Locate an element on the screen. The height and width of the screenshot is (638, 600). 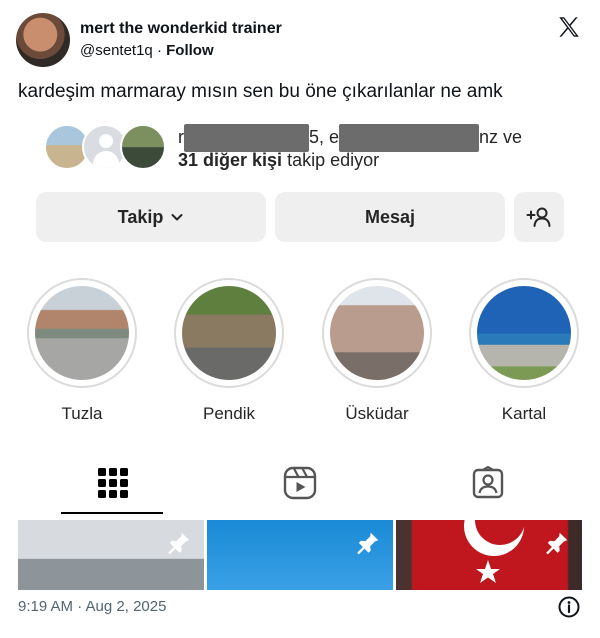
suggest-people-button is located at coordinates (539, 217).